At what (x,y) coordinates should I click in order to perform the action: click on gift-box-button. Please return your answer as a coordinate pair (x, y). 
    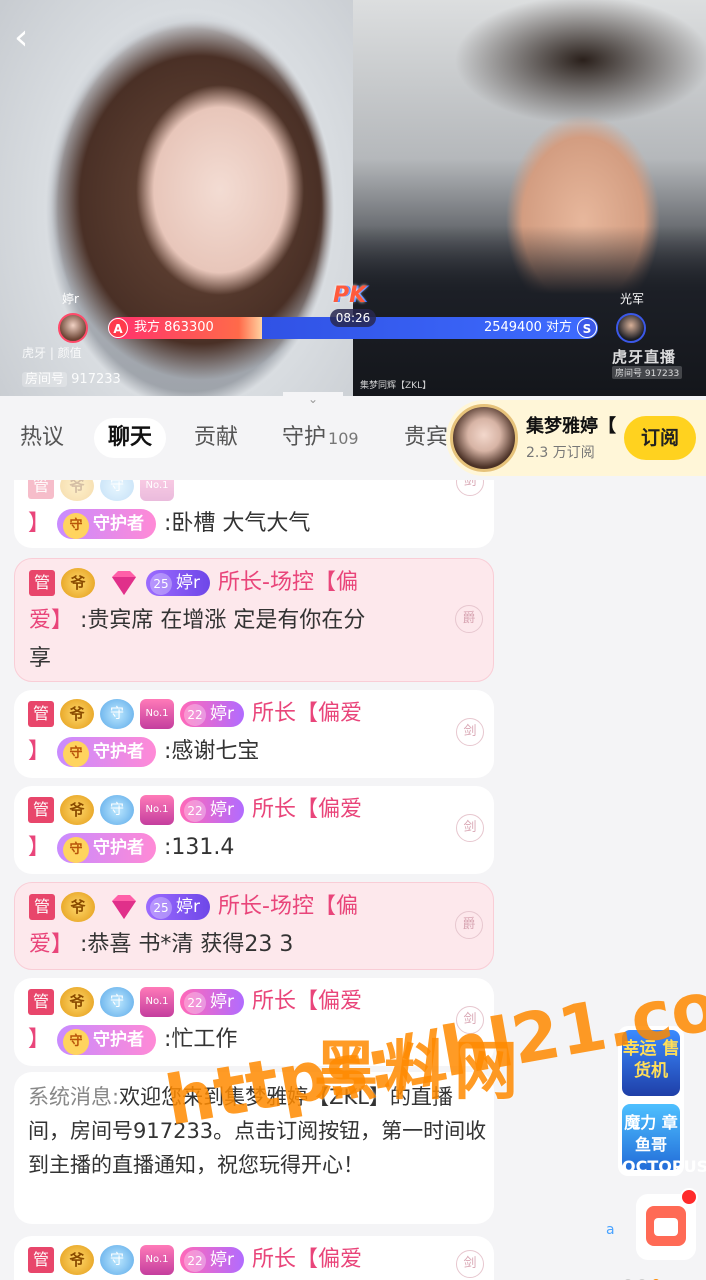
    Looking at the image, I should click on (667, 1224).